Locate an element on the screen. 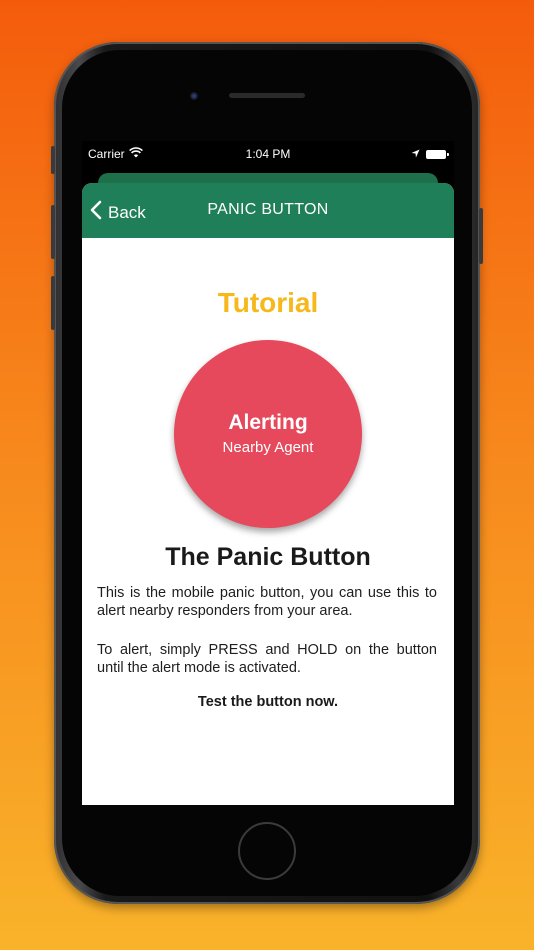  volume-down-button is located at coordinates (53, 303).